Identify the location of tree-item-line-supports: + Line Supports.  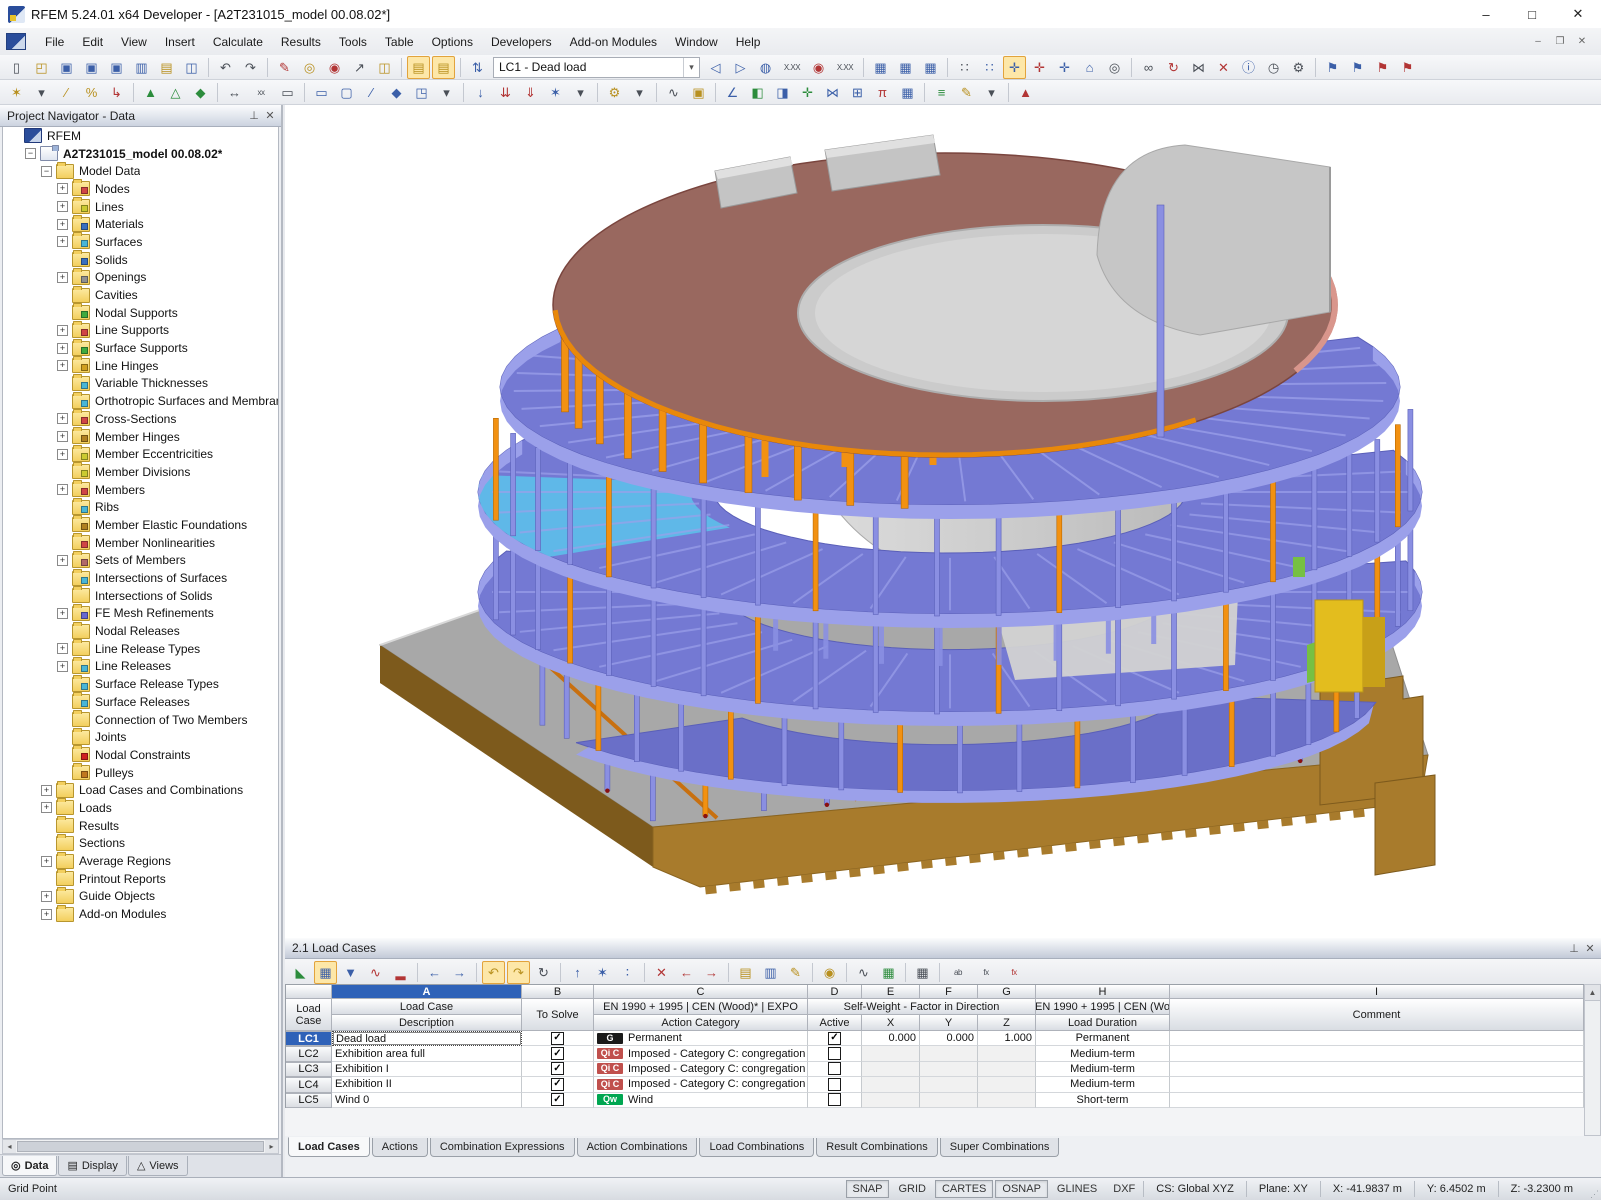
(140, 330).